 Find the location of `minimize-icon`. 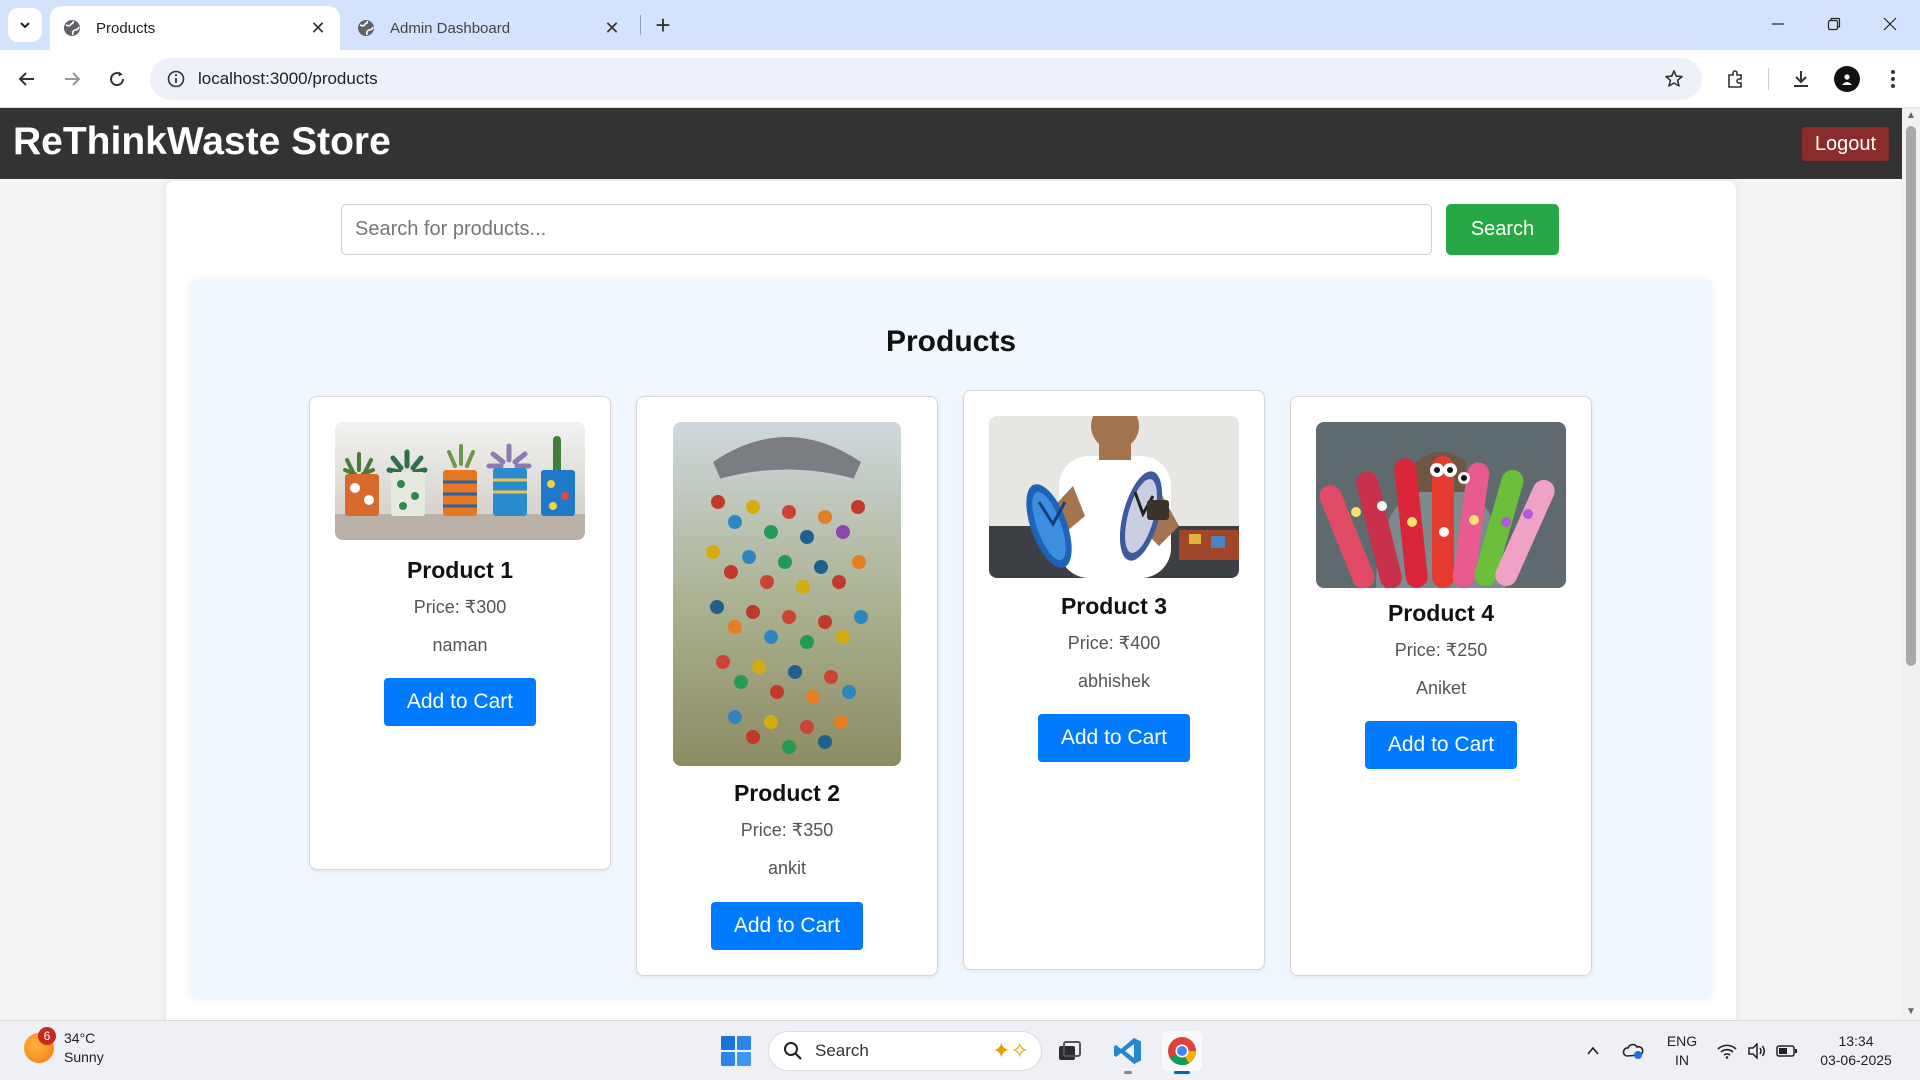

minimize-icon is located at coordinates (1778, 24).